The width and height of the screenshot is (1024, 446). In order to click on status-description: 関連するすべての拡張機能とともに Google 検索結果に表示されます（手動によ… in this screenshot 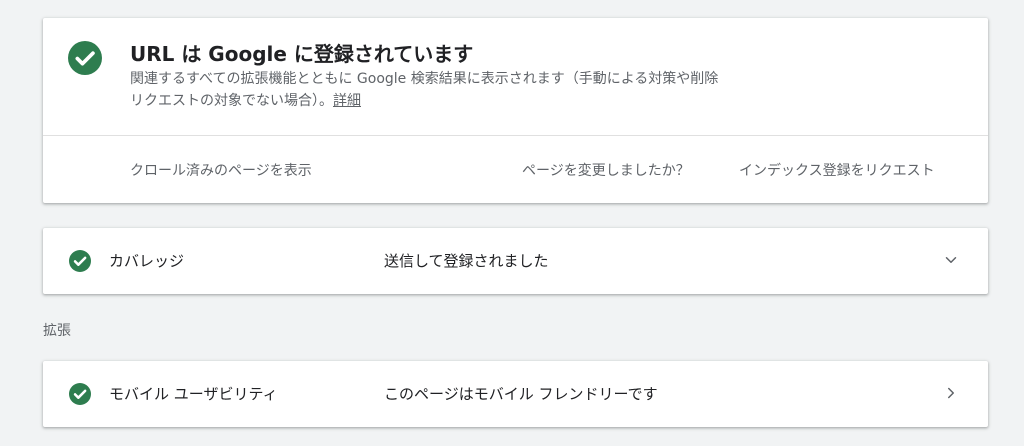, I will do `click(430, 90)`.